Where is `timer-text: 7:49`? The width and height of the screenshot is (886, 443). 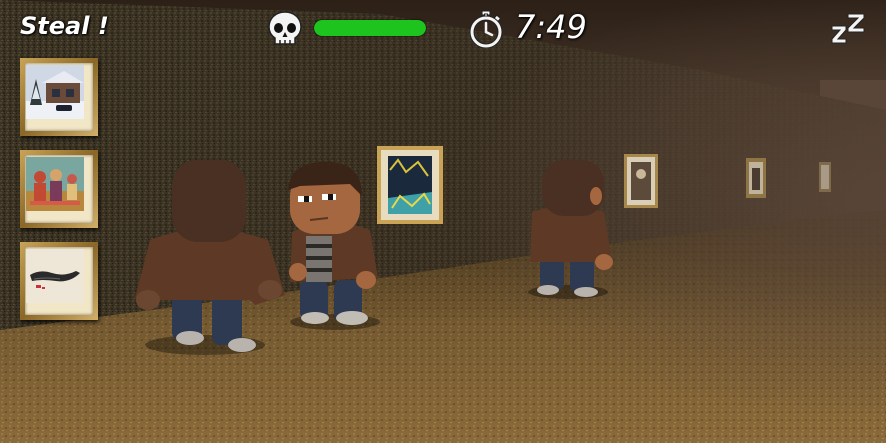 timer-text: 7:49 is located at coordinates (551, 27).